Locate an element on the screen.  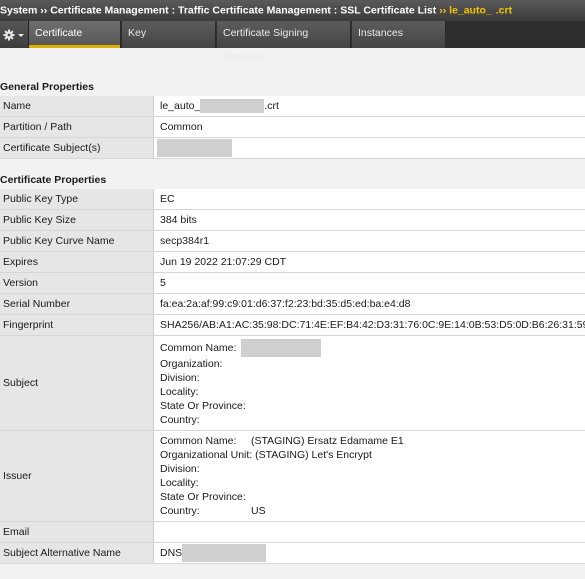
table-row: Public Key Curve Name secp384r1 is located at coordinates (292, 241).